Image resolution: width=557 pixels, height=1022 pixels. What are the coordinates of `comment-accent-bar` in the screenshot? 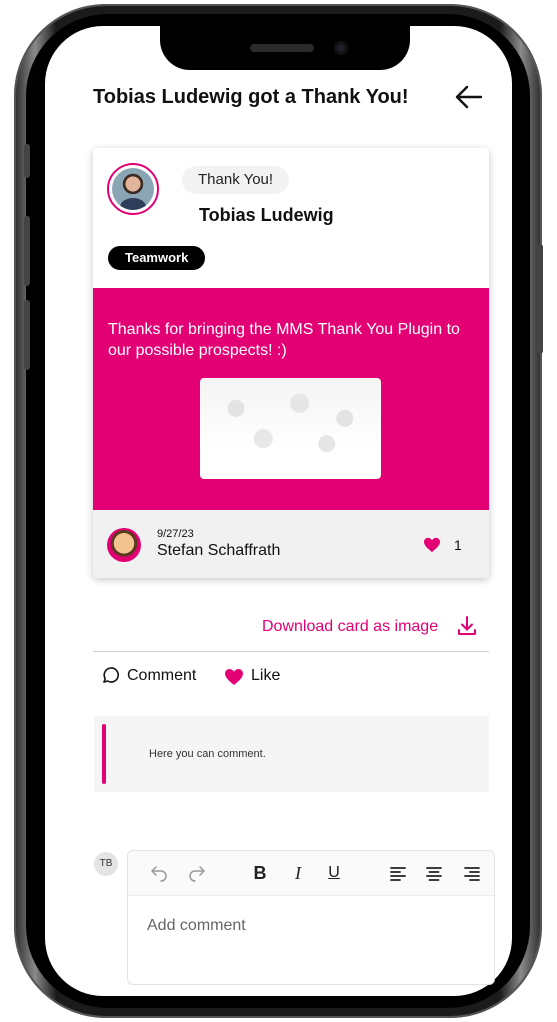 It's located at (104, 754).